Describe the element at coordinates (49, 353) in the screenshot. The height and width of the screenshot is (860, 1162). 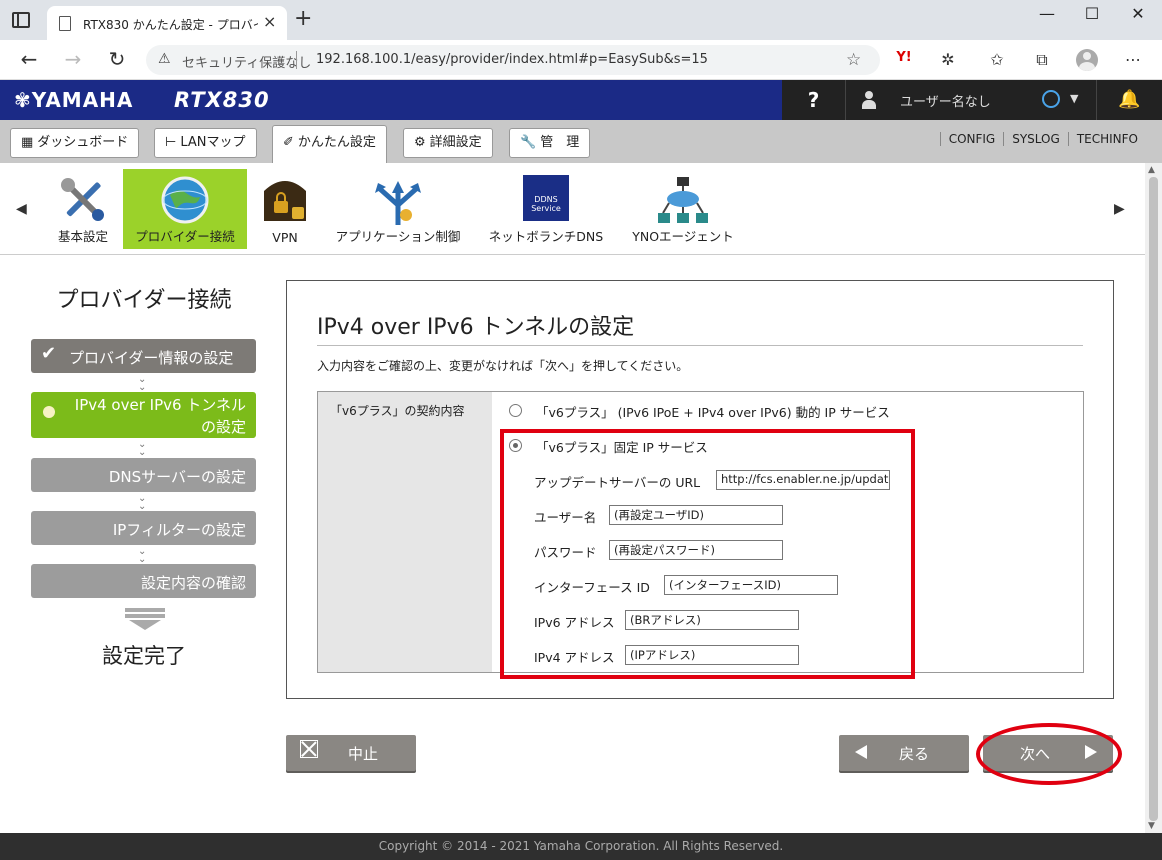
I see `check-icon: ✔` at that location.